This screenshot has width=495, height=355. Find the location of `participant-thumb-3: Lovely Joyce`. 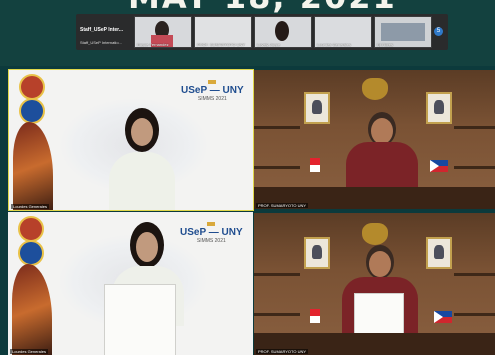

participant-thumb-3: Lovely Joyce is located at coordinates (283, 32).